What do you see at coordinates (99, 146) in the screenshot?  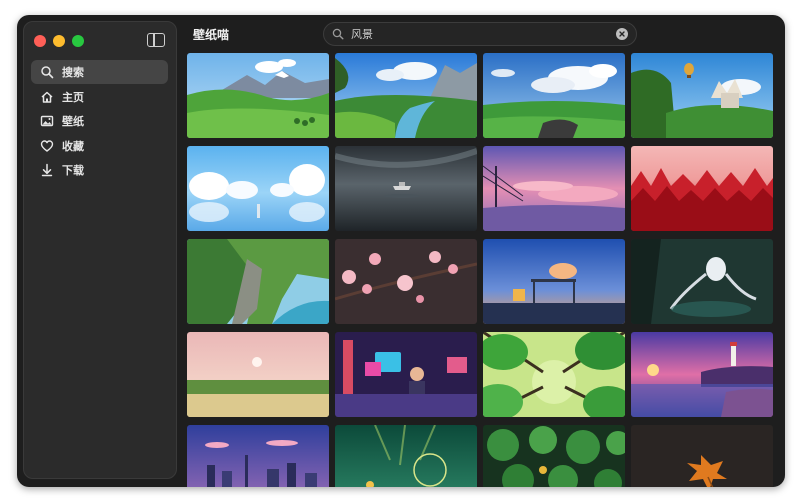 I see `sidebar-item-favorites: 收藏` at bounding box center [99, 146].